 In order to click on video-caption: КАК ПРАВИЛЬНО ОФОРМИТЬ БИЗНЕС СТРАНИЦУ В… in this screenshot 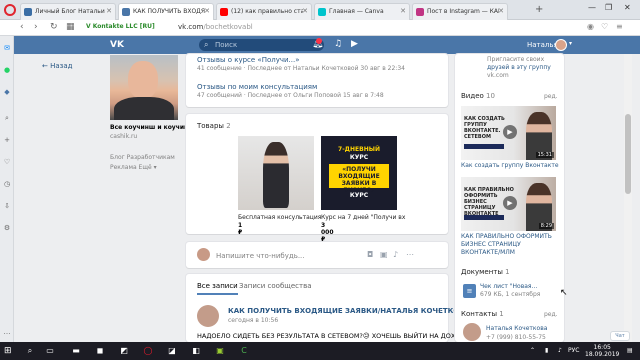, I will do `click(511, 245)`.